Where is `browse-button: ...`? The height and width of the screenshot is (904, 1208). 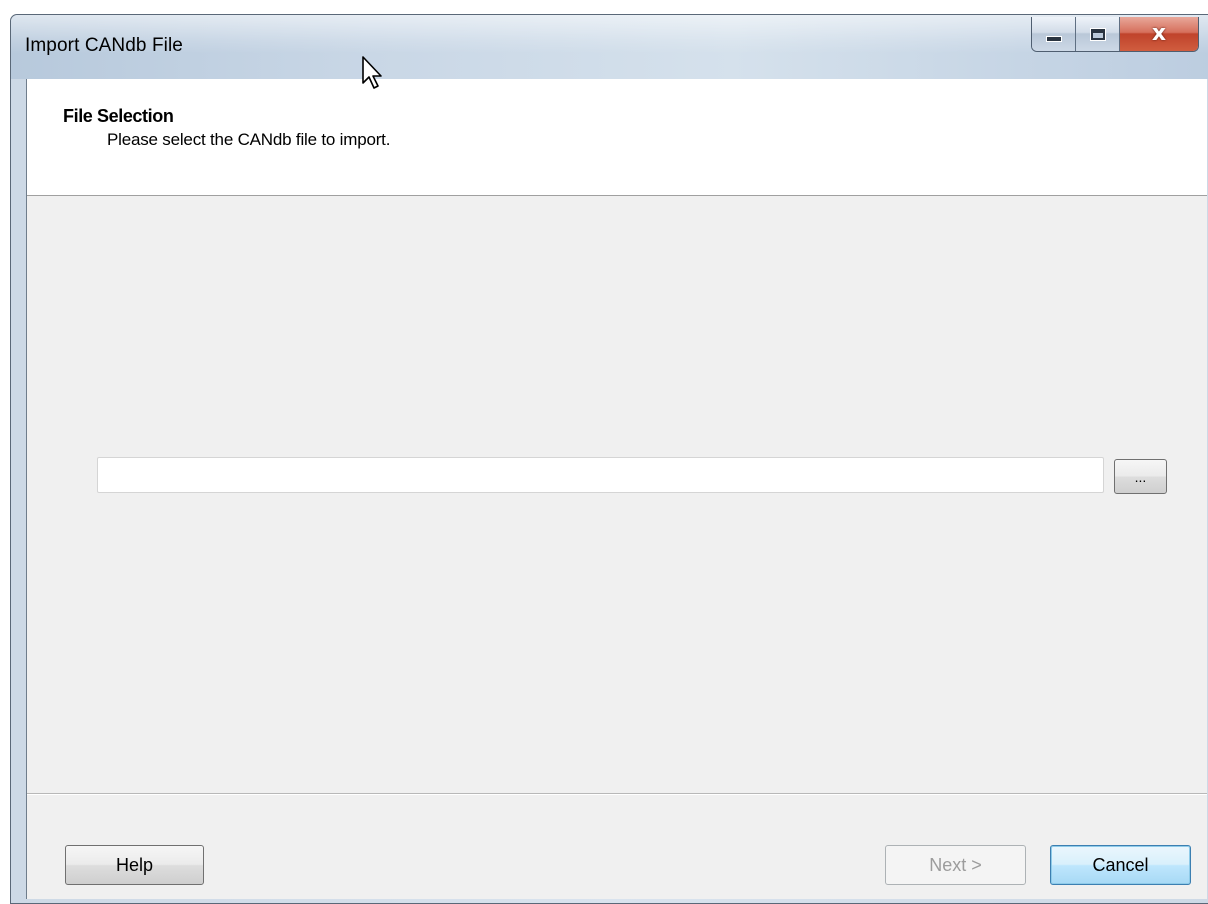 browse-button: ... is located at coordinates (1140, 476).